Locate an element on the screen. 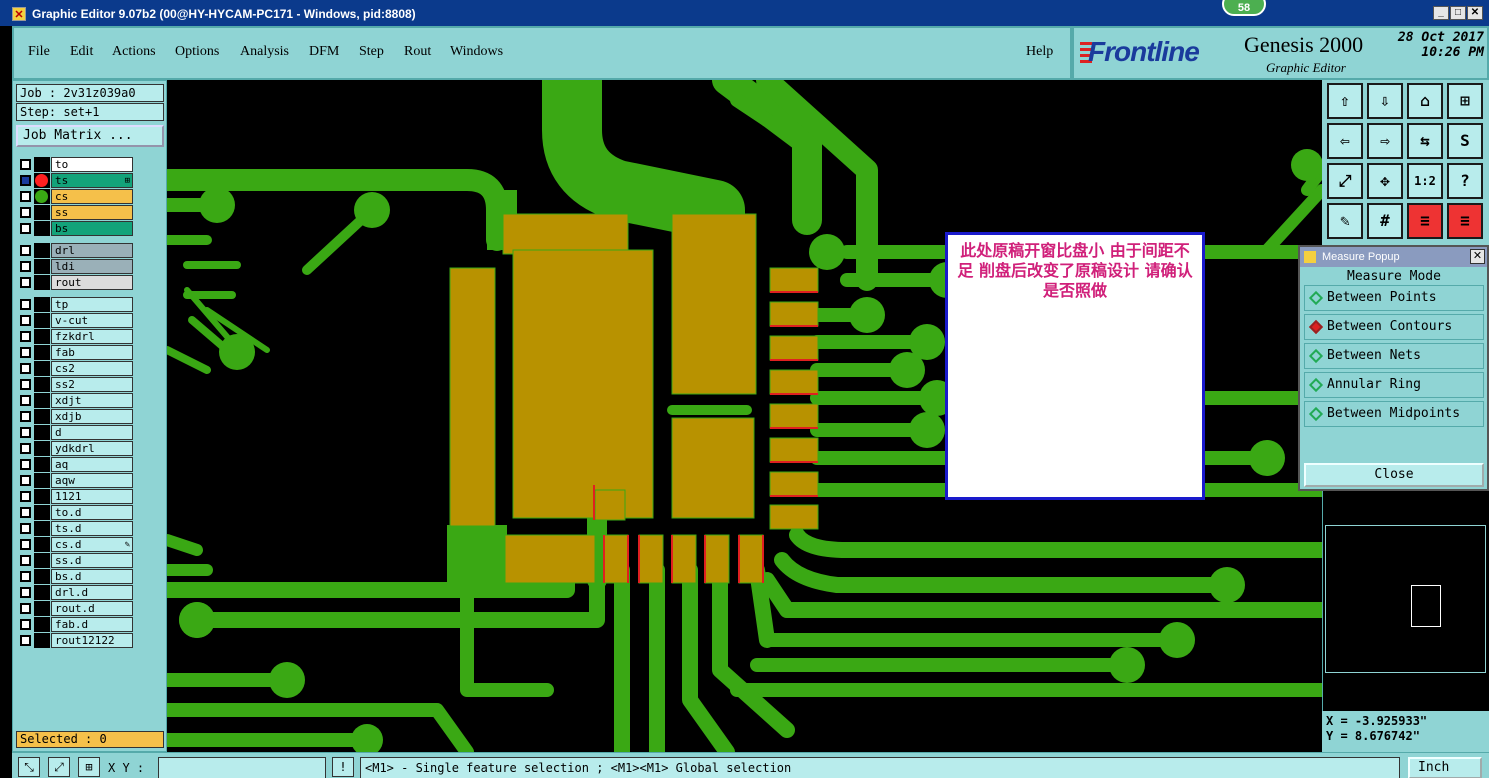 The height and width of the screenshot is (778, 1489). menu-analysis: Analysis is located at coordinates (264, 52).